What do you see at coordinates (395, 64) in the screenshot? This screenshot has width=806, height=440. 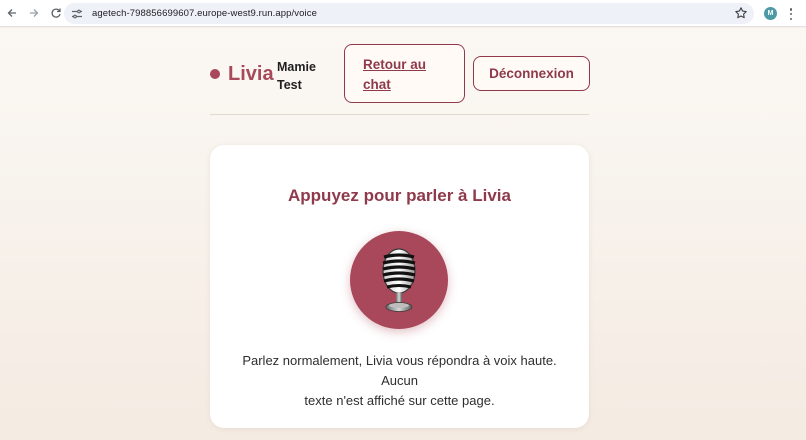 I see `back-to-chat-label-line1: Retour au` at bounding box center [395, 64].